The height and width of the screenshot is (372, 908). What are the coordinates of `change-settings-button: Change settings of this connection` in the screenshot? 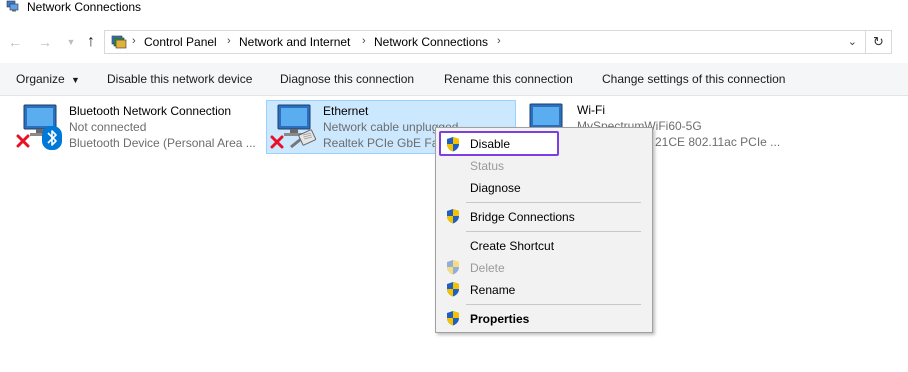 It's located at (693, 79).